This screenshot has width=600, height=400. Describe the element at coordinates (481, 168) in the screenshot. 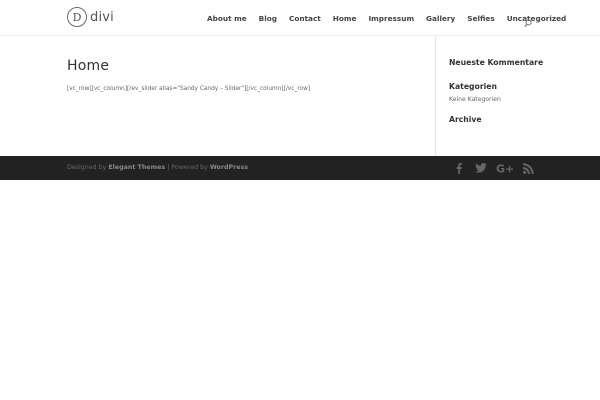

I see `twitter-icon` at that location.